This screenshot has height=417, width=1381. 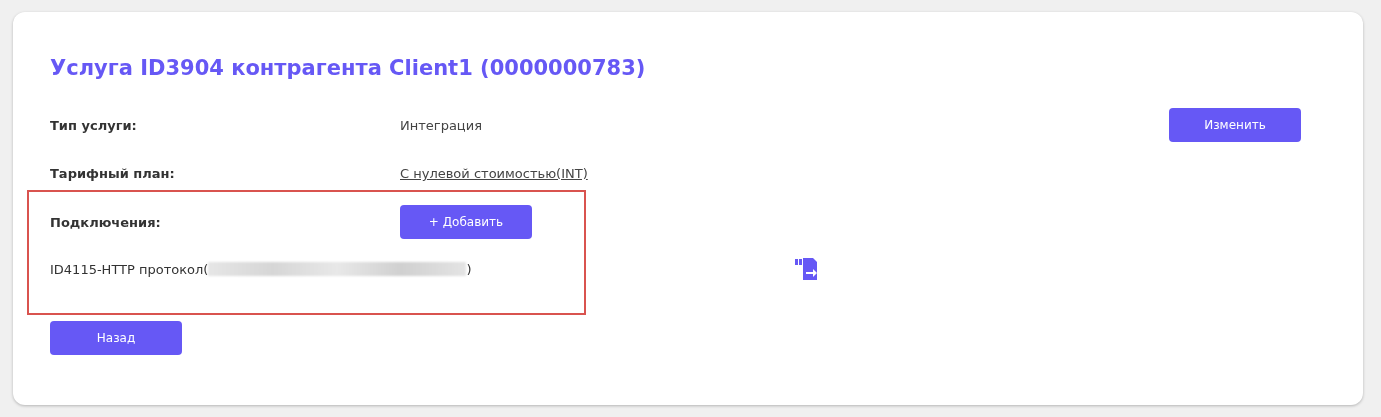 What do you see at coordinates (1235, 125) in the screenshot?
I see `edit-button: Изменить` at bounding box center [1235, 125].